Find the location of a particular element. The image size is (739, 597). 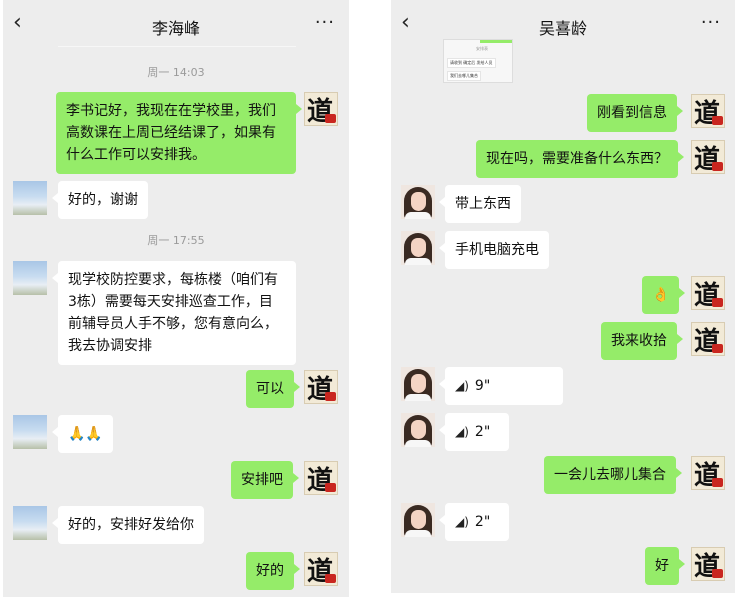

message-bubble-sent: 👌 is located at coordinates (664, 295).